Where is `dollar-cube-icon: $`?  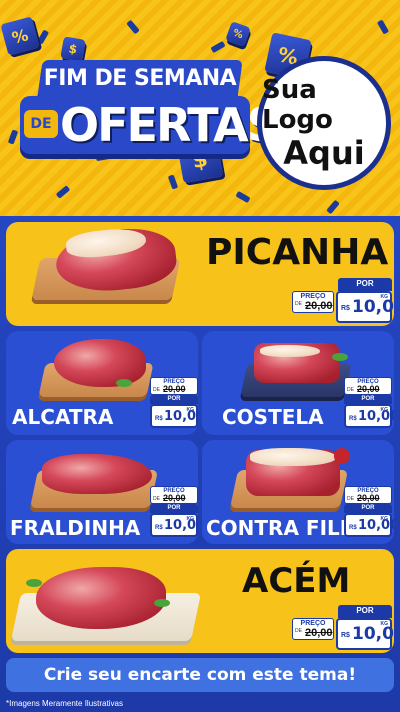
dollar-cube-icon: $ is located at coordinates (73, 49).